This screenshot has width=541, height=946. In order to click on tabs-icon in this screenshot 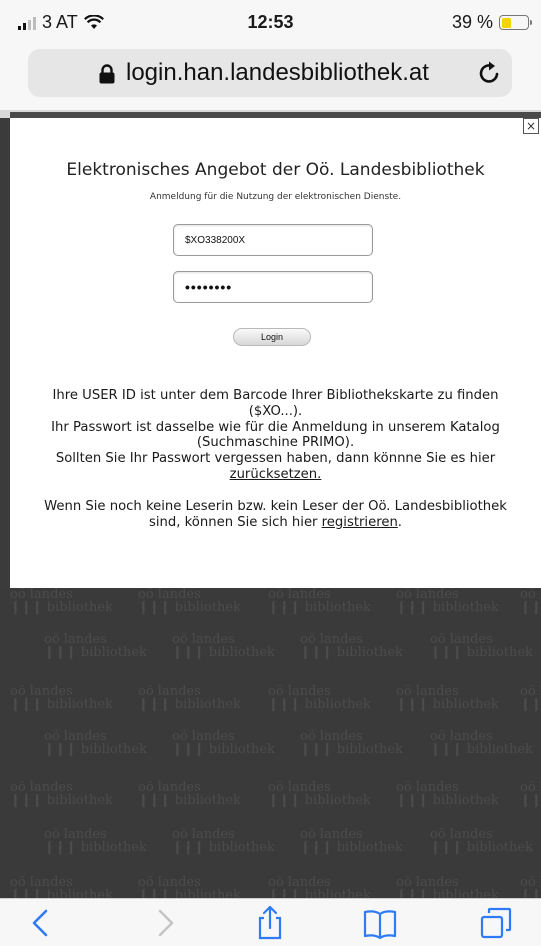, I will do `click(496, 923)`.